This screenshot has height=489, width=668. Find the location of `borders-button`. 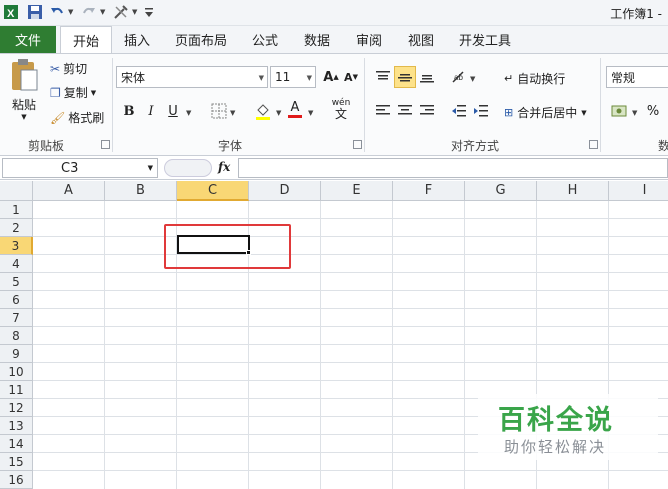

borders-button is located at coordinates (219, 111).